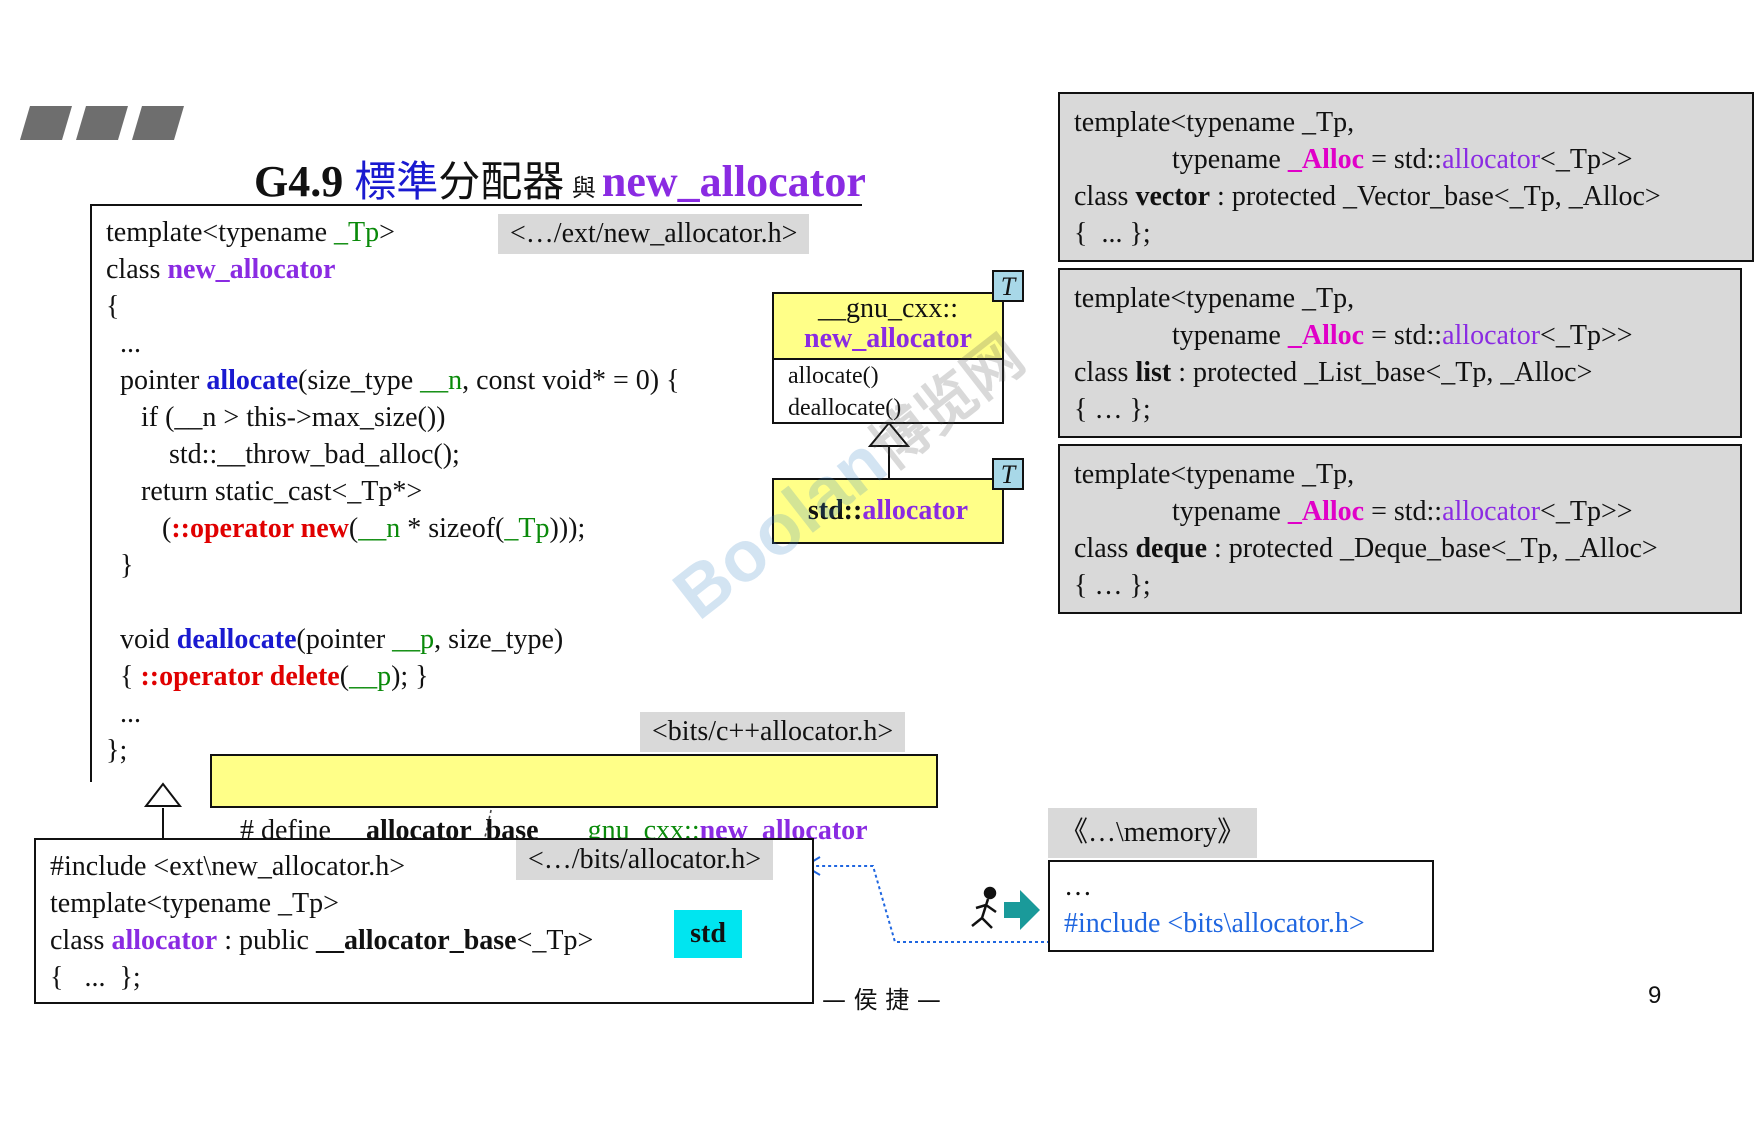 The width and height of the screenshot is (1764, 1134). Describe the element at coordinates (283, 454) in the screenshot. I see `code-line: std::__throw_bad_alloc();` at that location.